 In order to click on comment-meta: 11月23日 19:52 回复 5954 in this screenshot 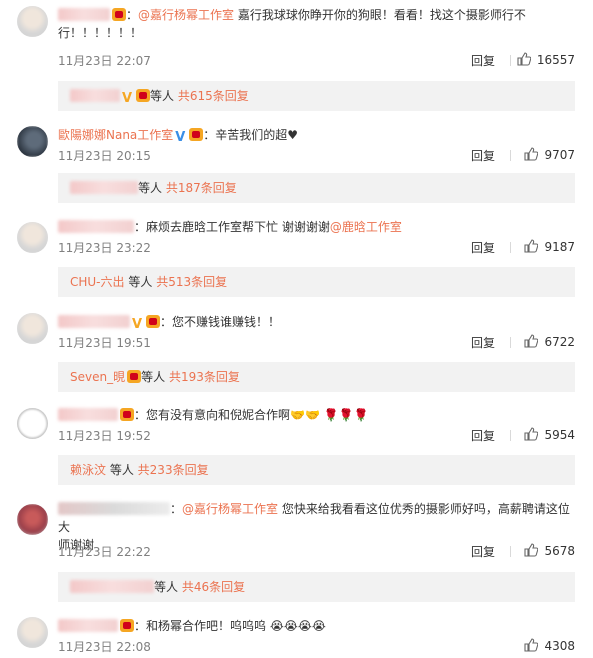, I will do `click(316, 436)`.